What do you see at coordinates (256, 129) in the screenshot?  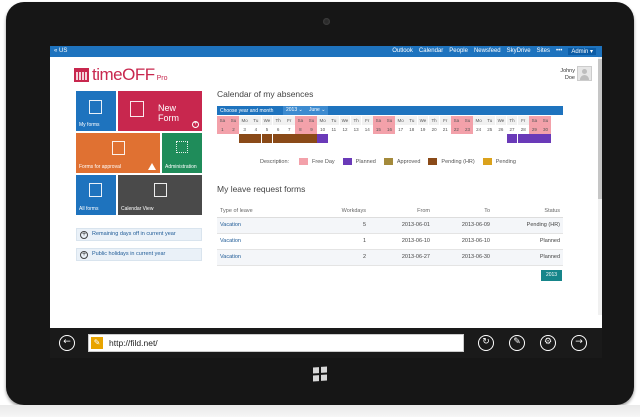 I see `date-cell: 4` at bounding box center [256, 129].